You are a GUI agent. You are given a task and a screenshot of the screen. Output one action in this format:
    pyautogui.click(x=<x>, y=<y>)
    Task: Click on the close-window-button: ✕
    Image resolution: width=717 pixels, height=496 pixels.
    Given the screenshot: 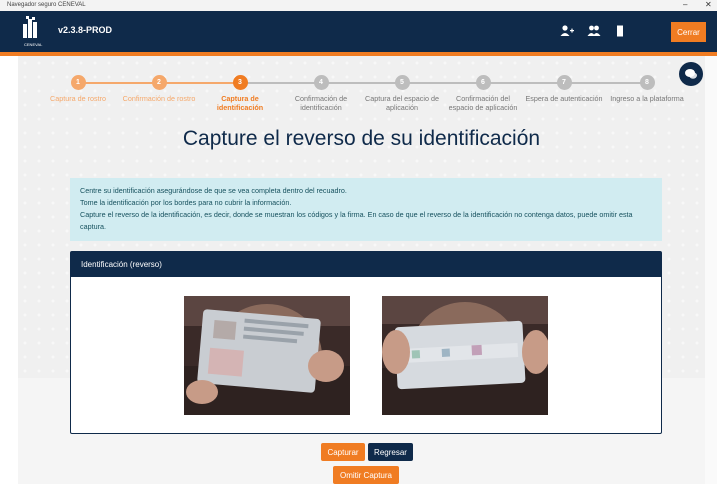 What is the action you would take?
    pyautogui.click(x=708, y=5)
    